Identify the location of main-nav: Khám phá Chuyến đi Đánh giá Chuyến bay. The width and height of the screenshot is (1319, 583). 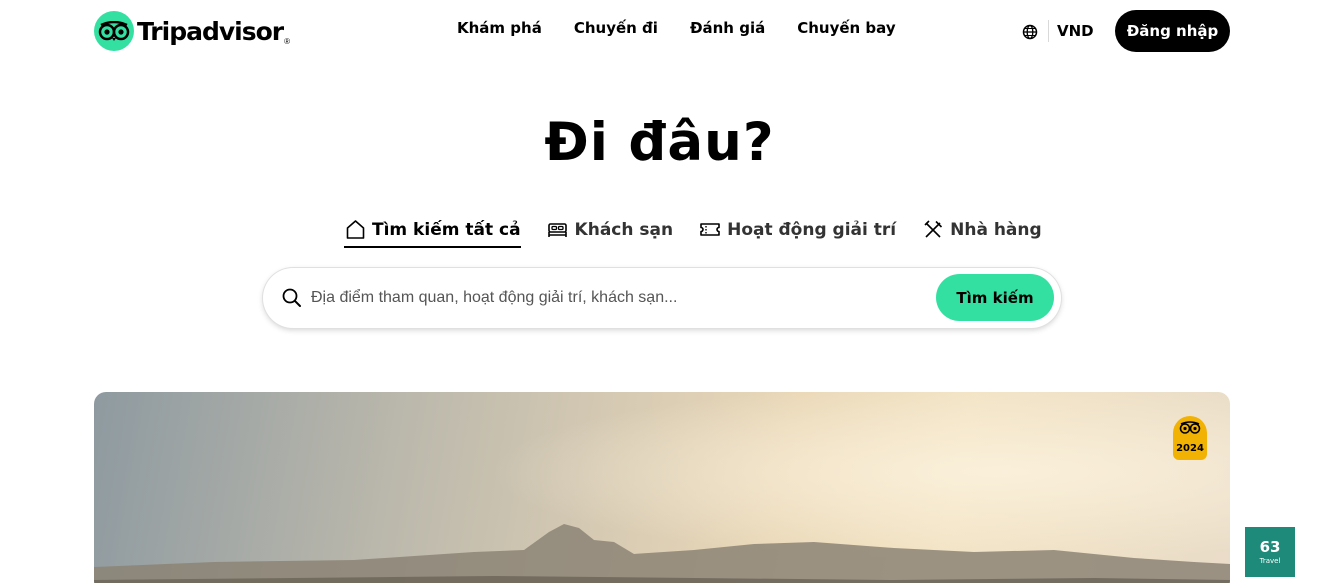
(676, 28).